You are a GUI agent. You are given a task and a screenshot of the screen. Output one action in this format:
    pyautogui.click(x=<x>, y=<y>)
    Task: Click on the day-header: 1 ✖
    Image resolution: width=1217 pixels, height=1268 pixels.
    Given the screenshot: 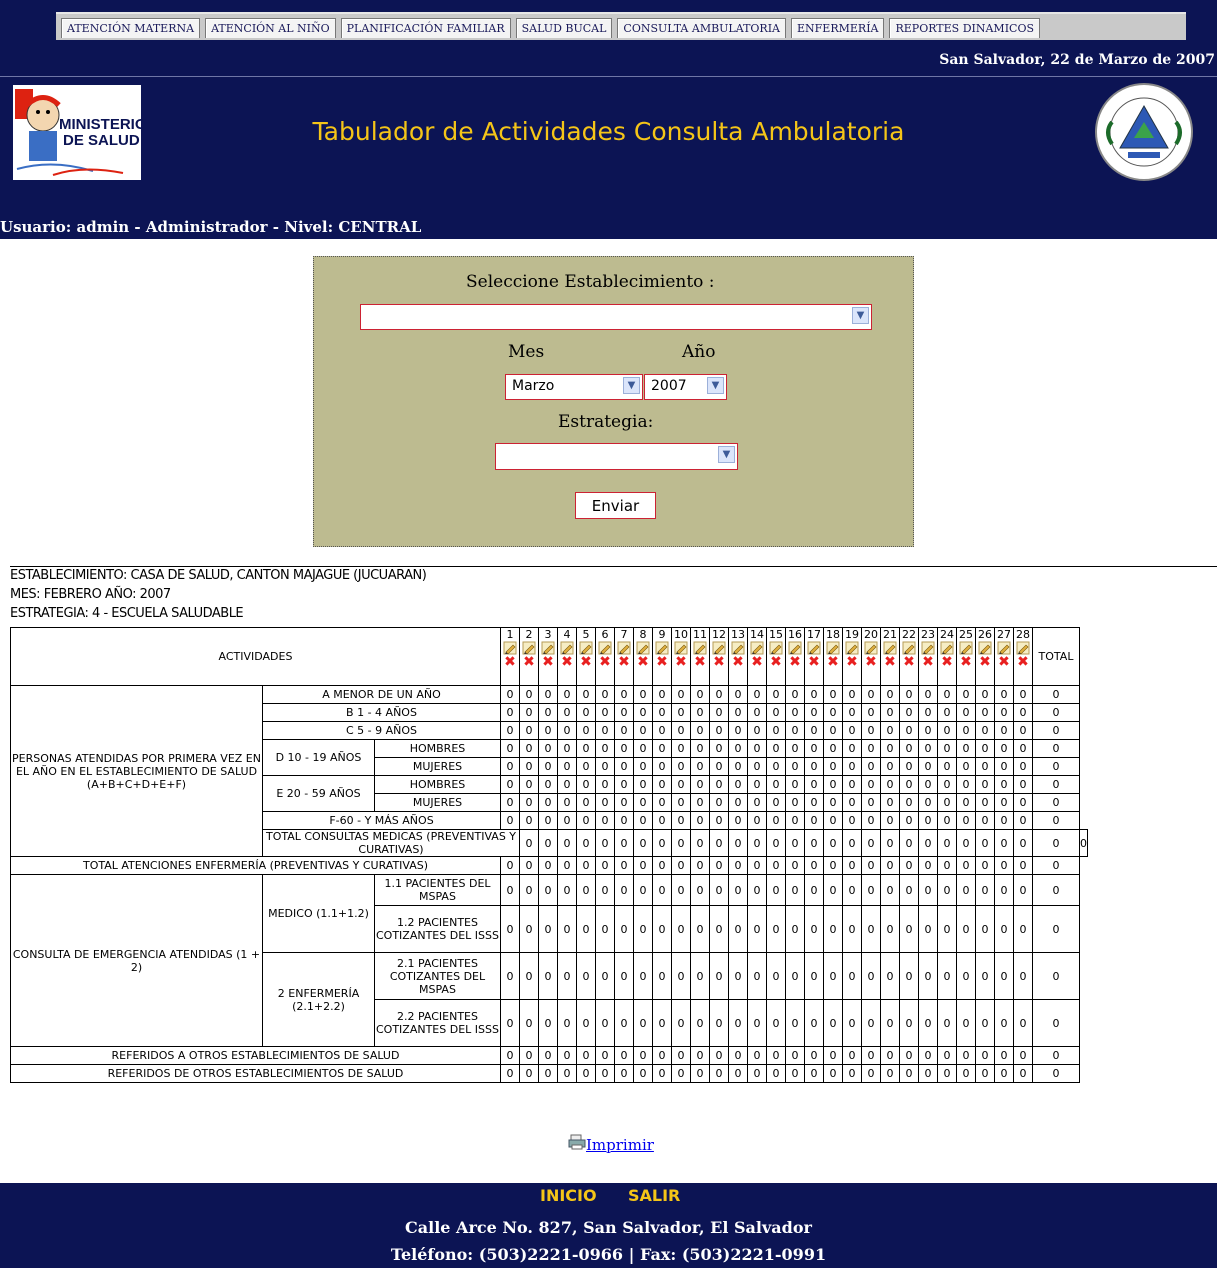 What is the action you would take?
    pyautogui.click(x=510, y=656)
    